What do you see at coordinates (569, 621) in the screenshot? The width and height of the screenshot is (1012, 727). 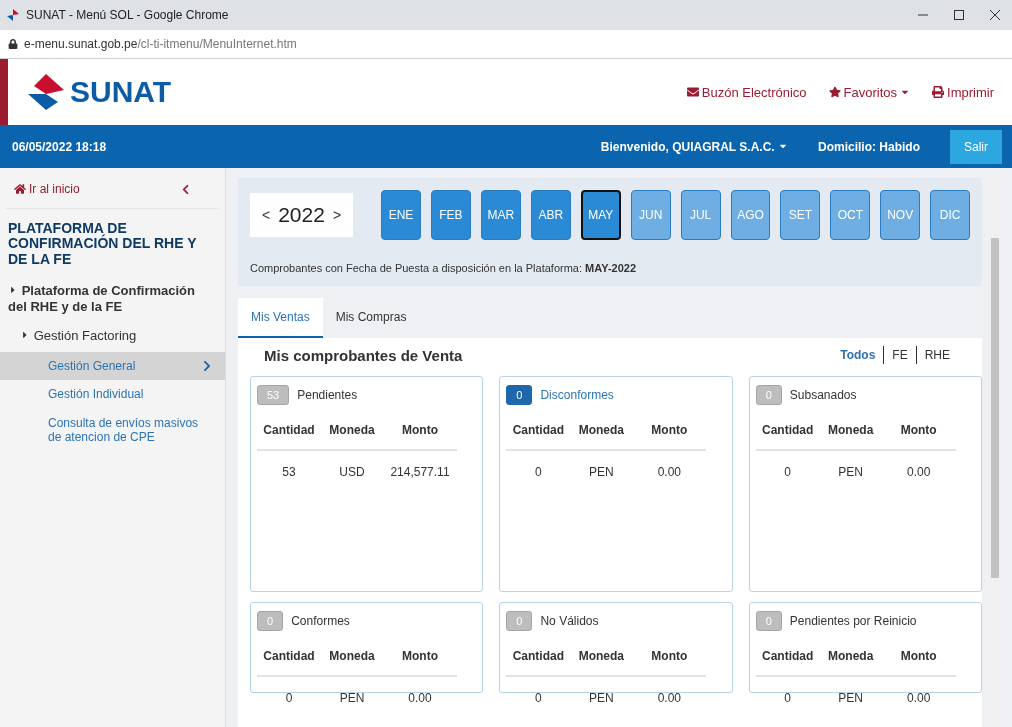 I see `card-title: No Válidos` at bounding box center [569, 621].